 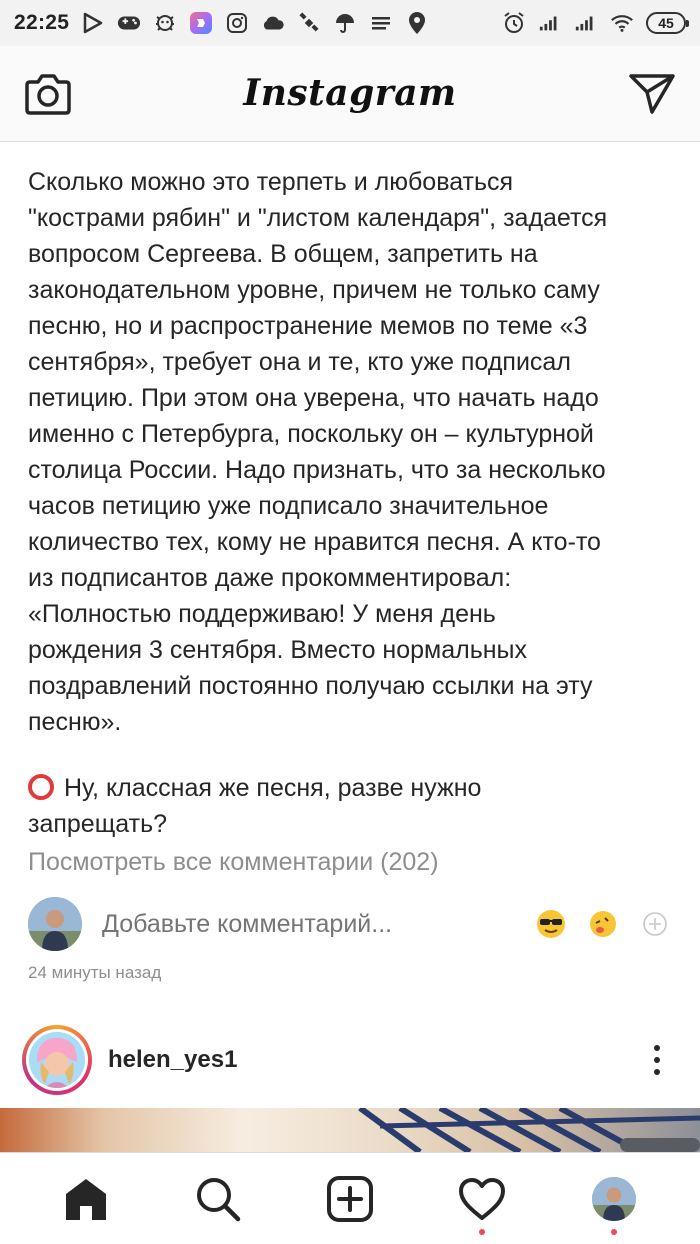 I want to click on search-icon, so click(x=219, y=1199).